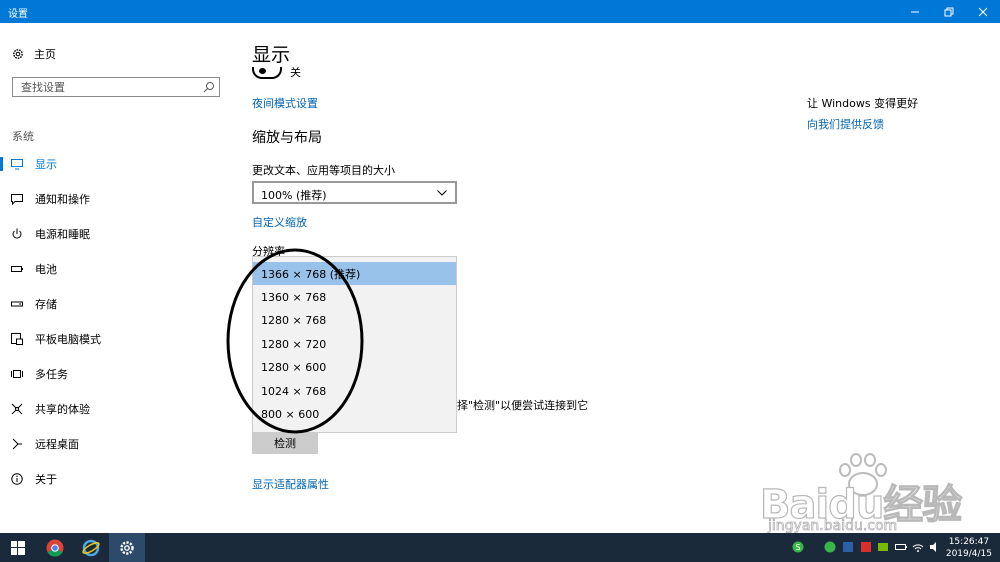 This screenshot has width=1000, height=562. Describe the element at coordinates (111, 87) in the screenshot. I see `search-input` at that location.